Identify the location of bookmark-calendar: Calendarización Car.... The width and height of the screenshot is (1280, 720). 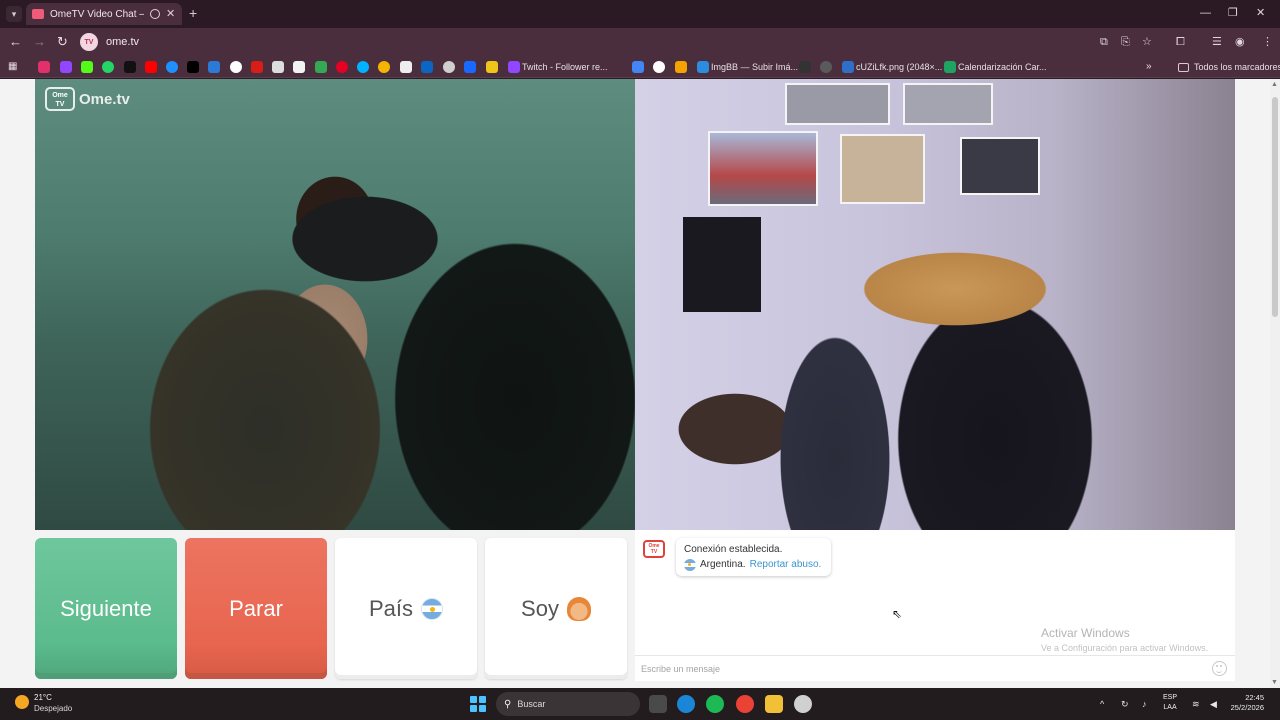
(1002, 67).